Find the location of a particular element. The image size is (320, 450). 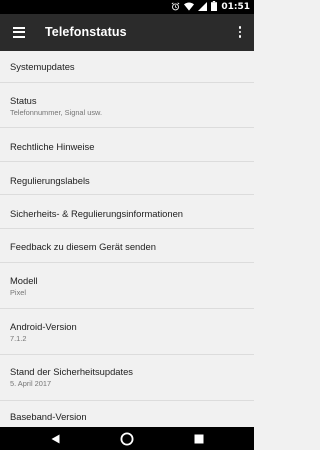

list-item-android-version: Android-Version 7.1.2 is located at coordinates (127, 332).